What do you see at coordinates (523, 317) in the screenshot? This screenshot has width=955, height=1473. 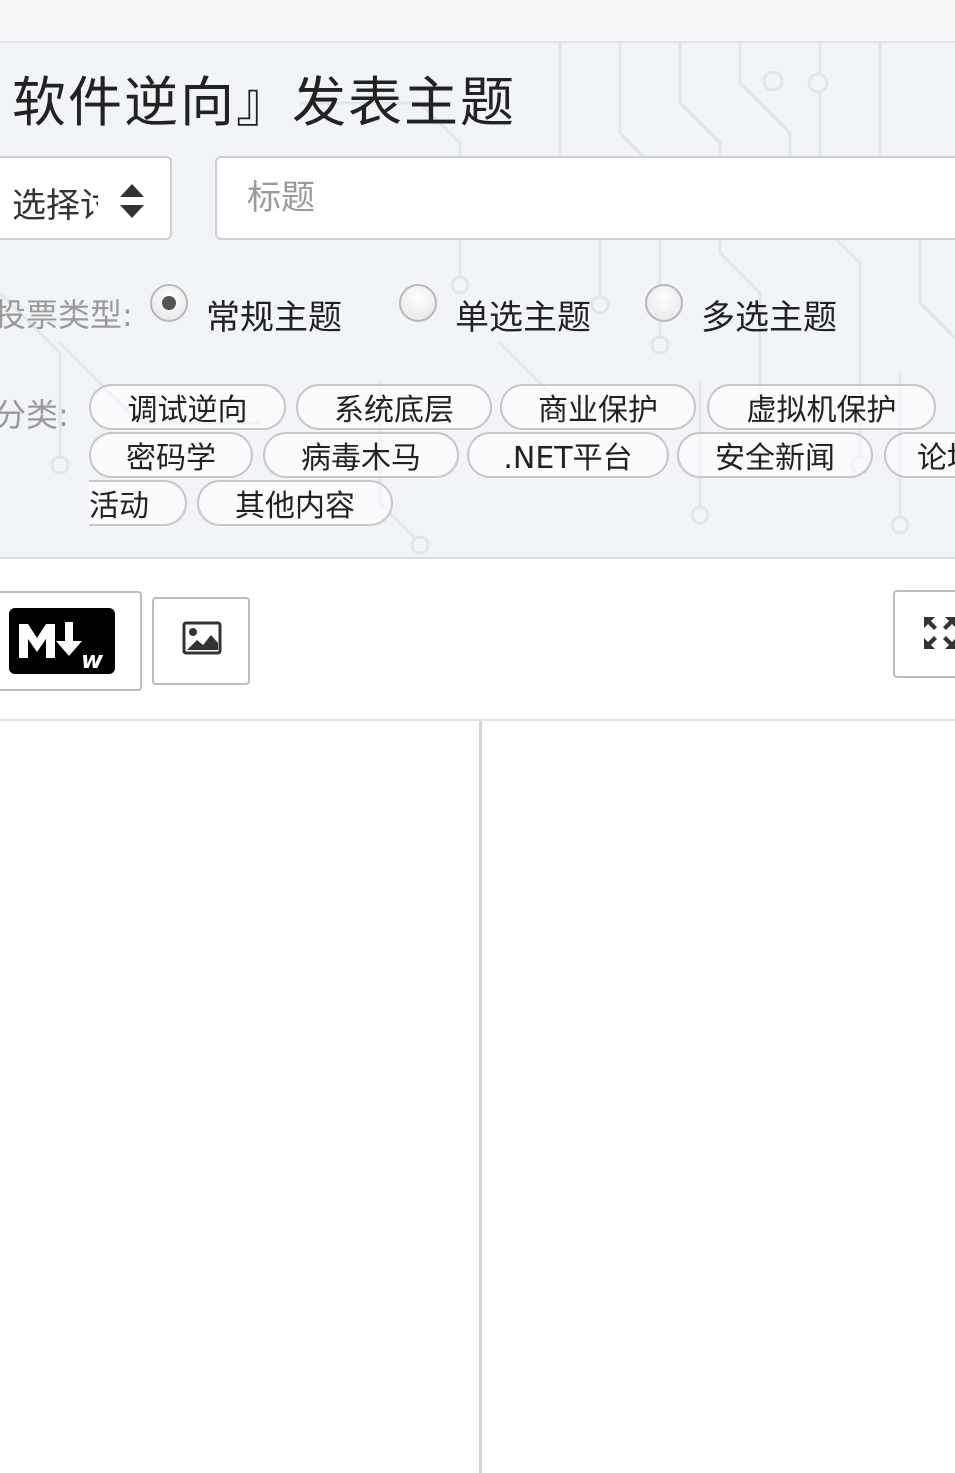 I see `radio-label: 单选主题` at bounding box center [523, 317].